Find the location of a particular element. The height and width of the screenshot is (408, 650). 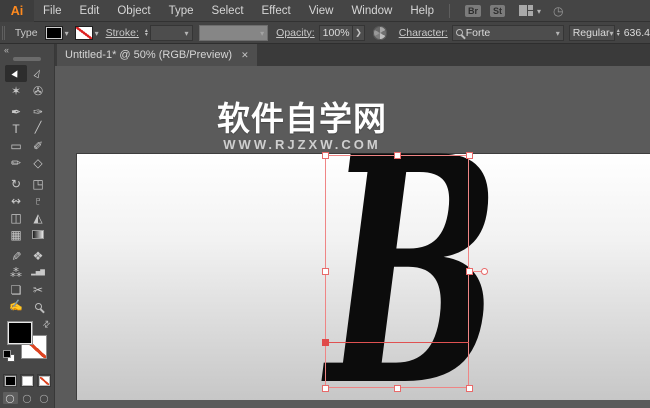

draw-behind-button: ◯ is located at coordinates (27, 398).